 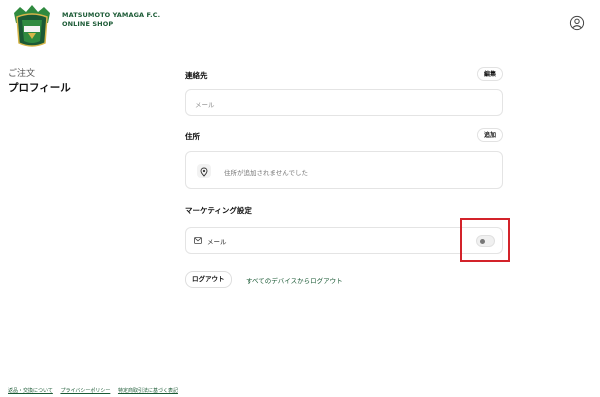 What do you see at coordinates (192, 136) in the screenshot?
I see `address-label: 住所` at bounding box center [192, 136].